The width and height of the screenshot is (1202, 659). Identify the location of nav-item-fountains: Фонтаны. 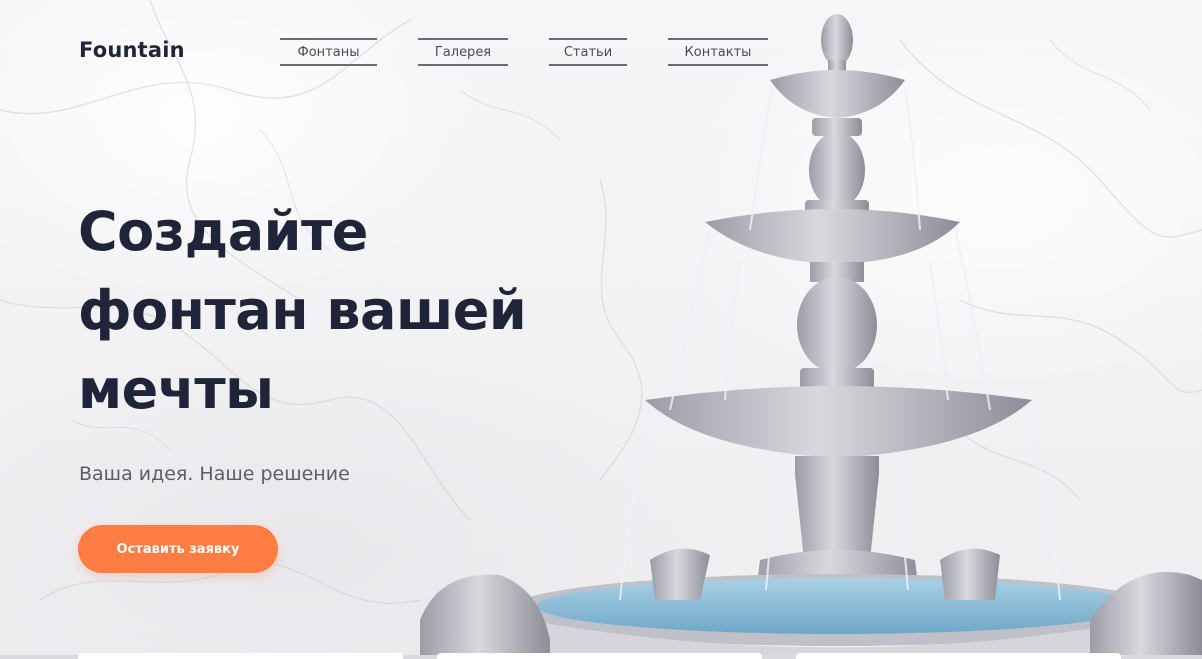
(328, 52).